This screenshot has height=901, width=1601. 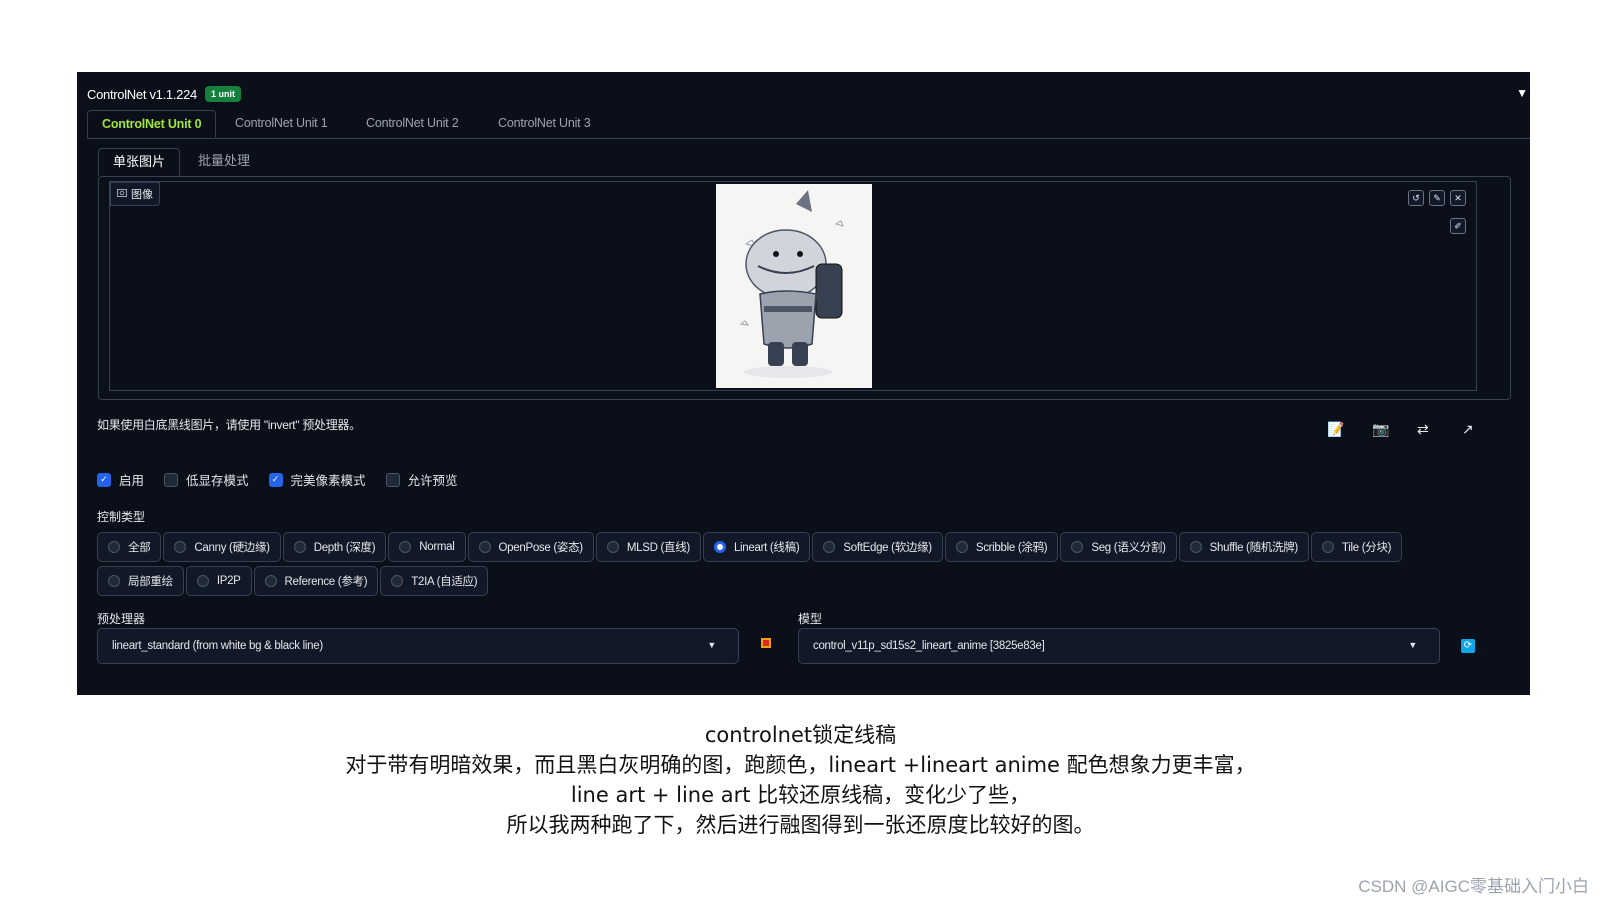 I want to click on undo-icon: ↺, so click(x=1416, y=198).